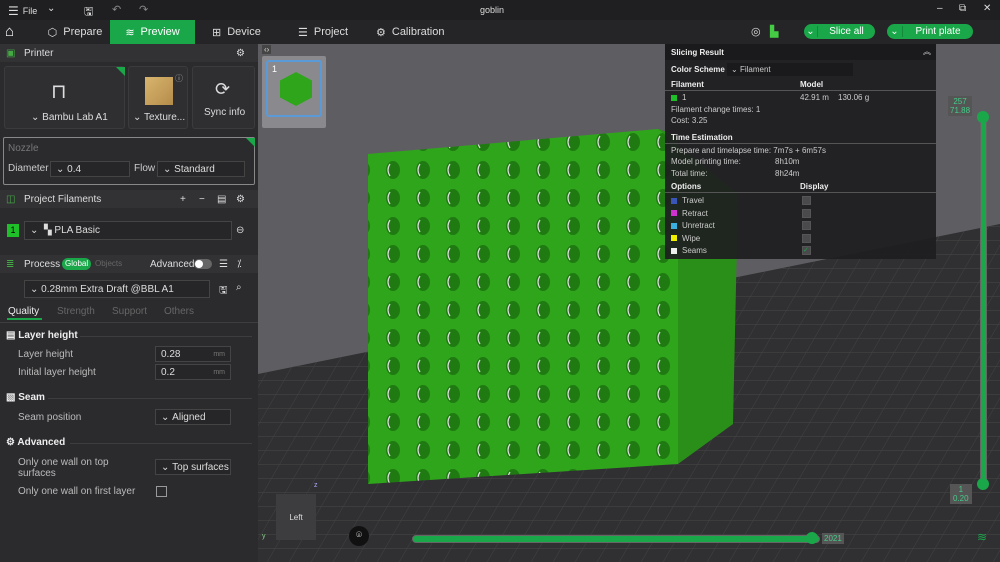 The width and height of the screenshot is (1000, 562). Describe the element at coordinates (77, 491) in the screenshot. I see `one-wall-first-label: Only one wall on first layer` at that location.